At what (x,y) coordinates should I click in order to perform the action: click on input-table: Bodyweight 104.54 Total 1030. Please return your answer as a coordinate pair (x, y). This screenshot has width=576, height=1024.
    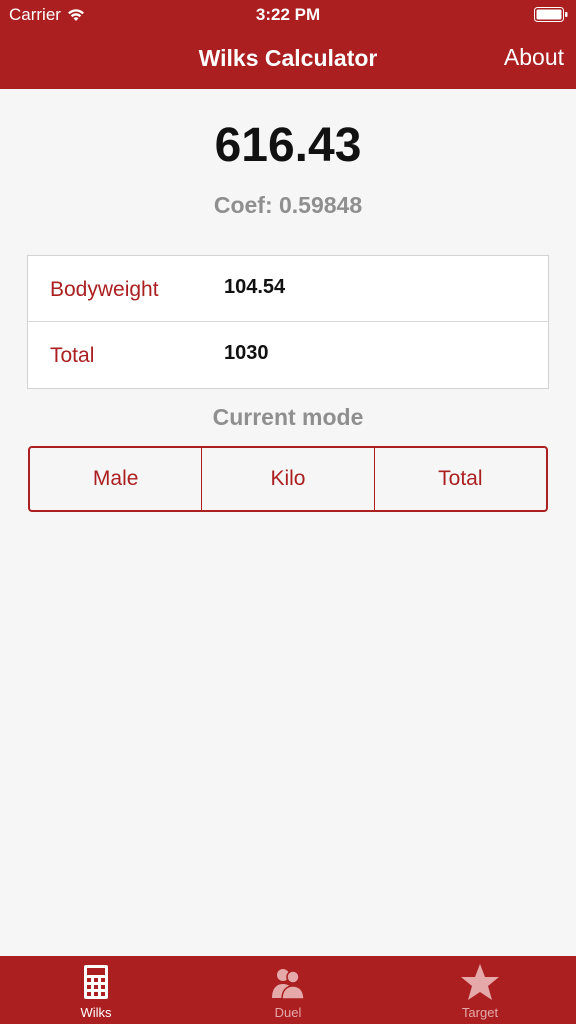
    Looking at the image, I should click on (288, 322).